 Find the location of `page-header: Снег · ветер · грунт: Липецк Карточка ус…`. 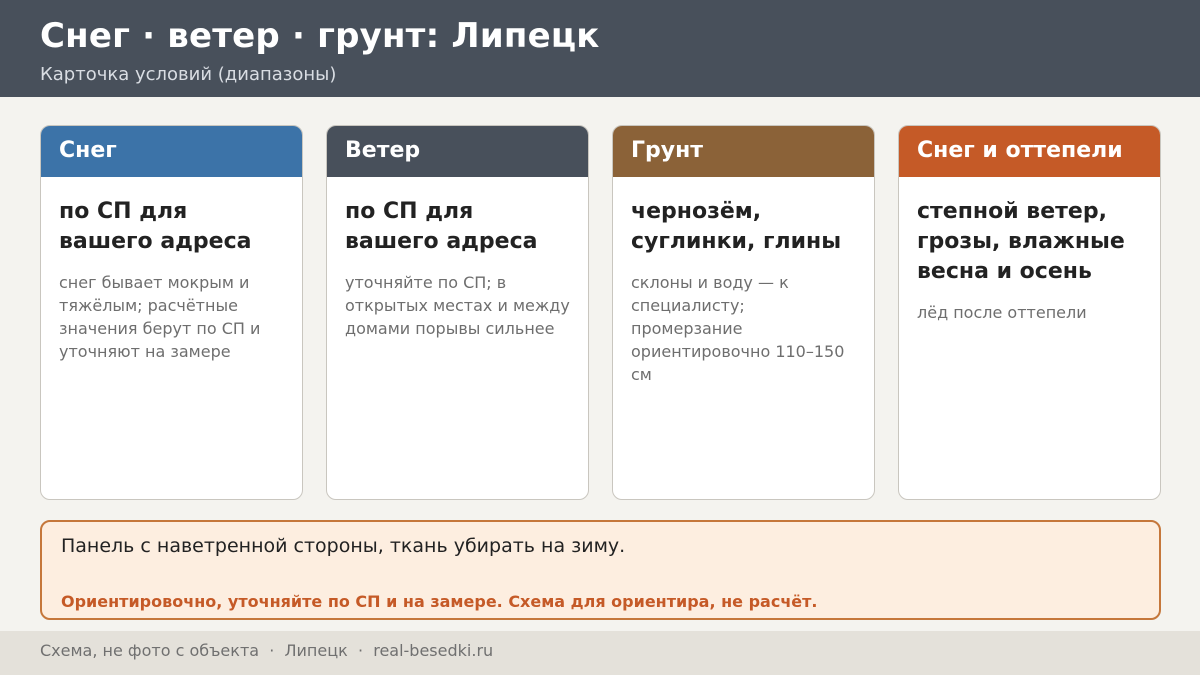

page-header: Снег · ветер · грунт: Липецк Карточка ус… is located at coordinates (600, 48).